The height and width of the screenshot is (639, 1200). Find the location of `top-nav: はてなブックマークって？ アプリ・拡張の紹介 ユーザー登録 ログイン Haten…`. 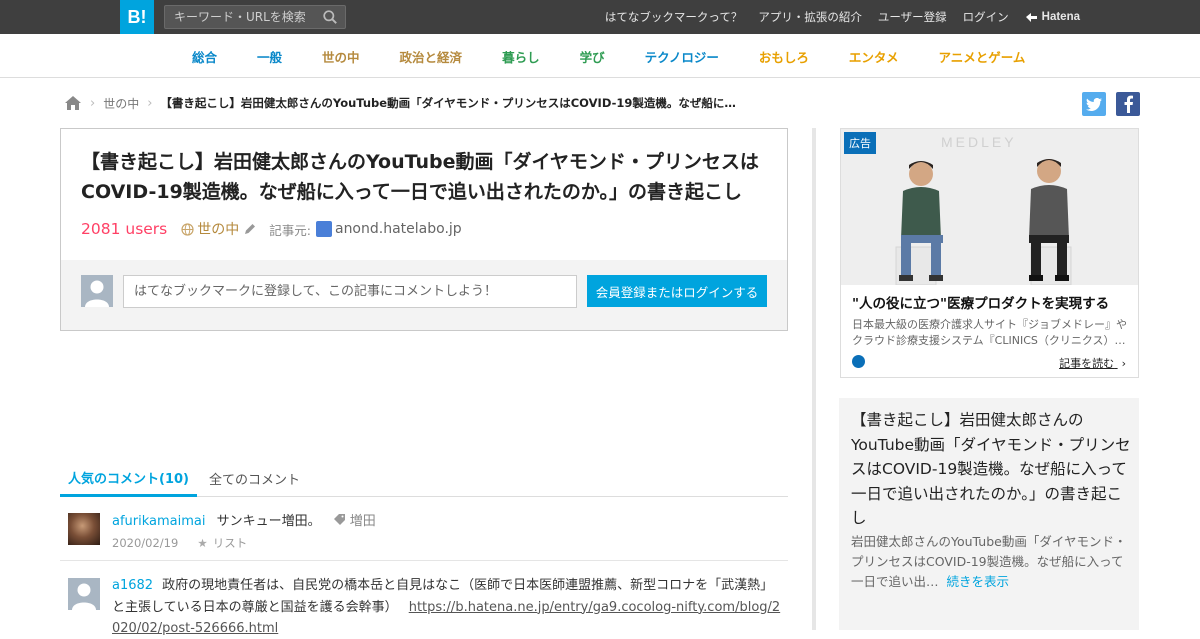

top-nav: はてなブックマークって？ アプリ・拡張の紹介 ユーザー登録 ログイン Haten… is located at coordinates (842, 17).